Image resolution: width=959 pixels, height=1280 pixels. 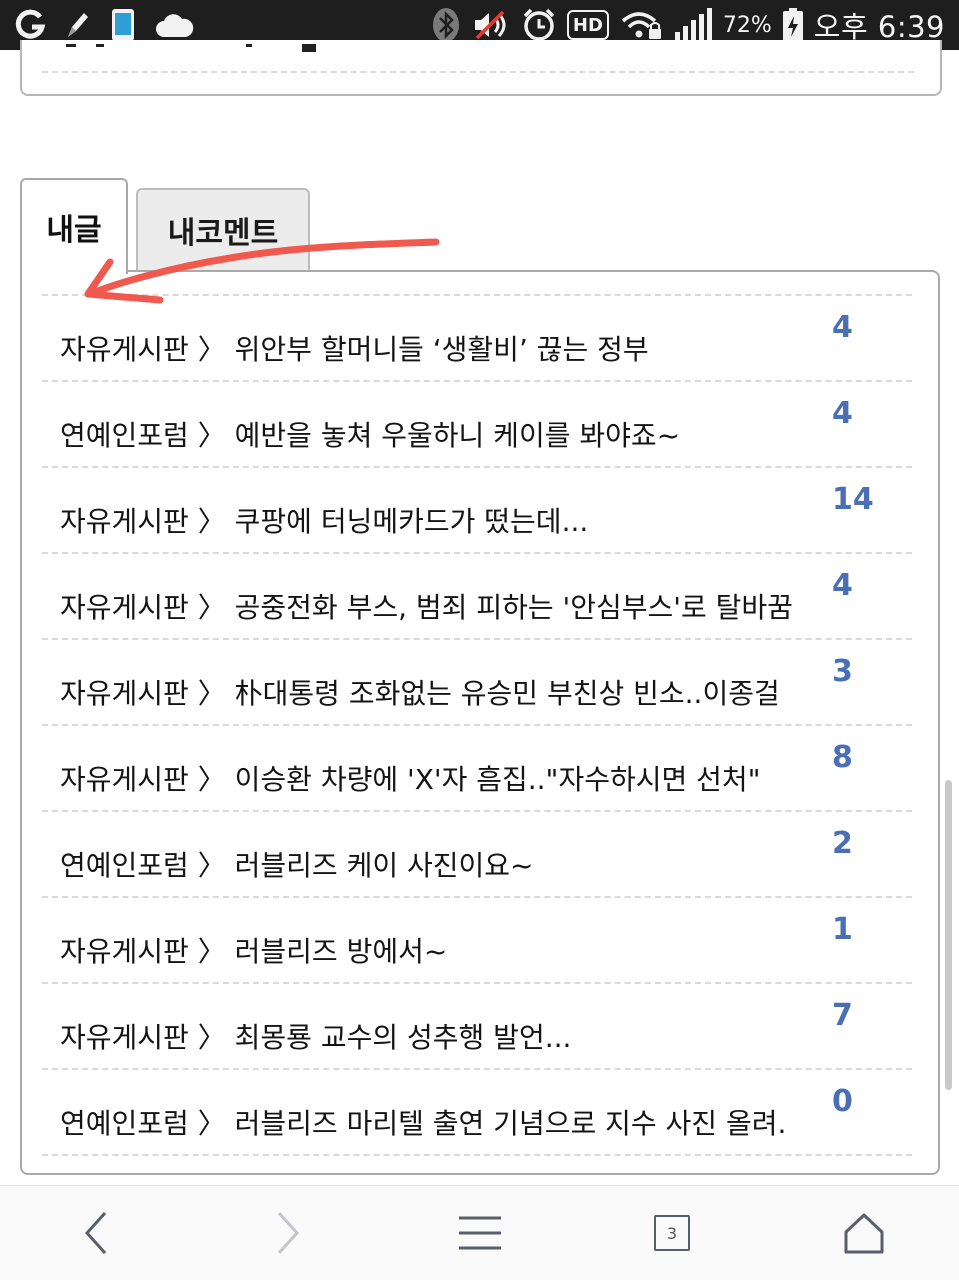 I want to click on post-row: 자유게시판 〉 쿠팡에 터닝메카드가 떴는데... 14, so click(x=477, y=511).